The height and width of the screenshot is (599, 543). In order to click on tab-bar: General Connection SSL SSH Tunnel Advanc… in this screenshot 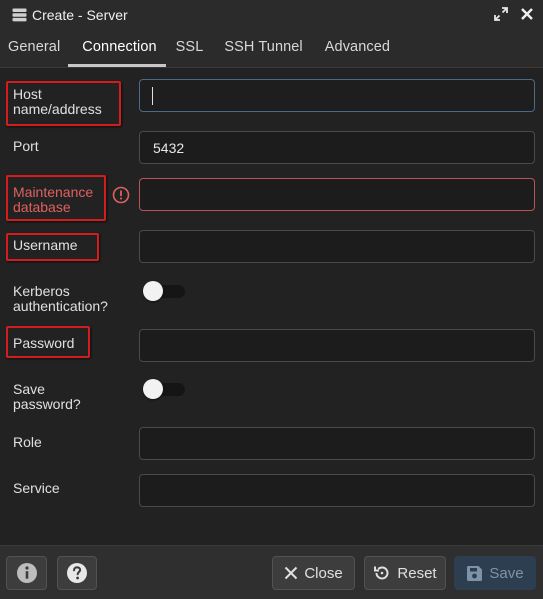, I will do `click(271, 49)`.